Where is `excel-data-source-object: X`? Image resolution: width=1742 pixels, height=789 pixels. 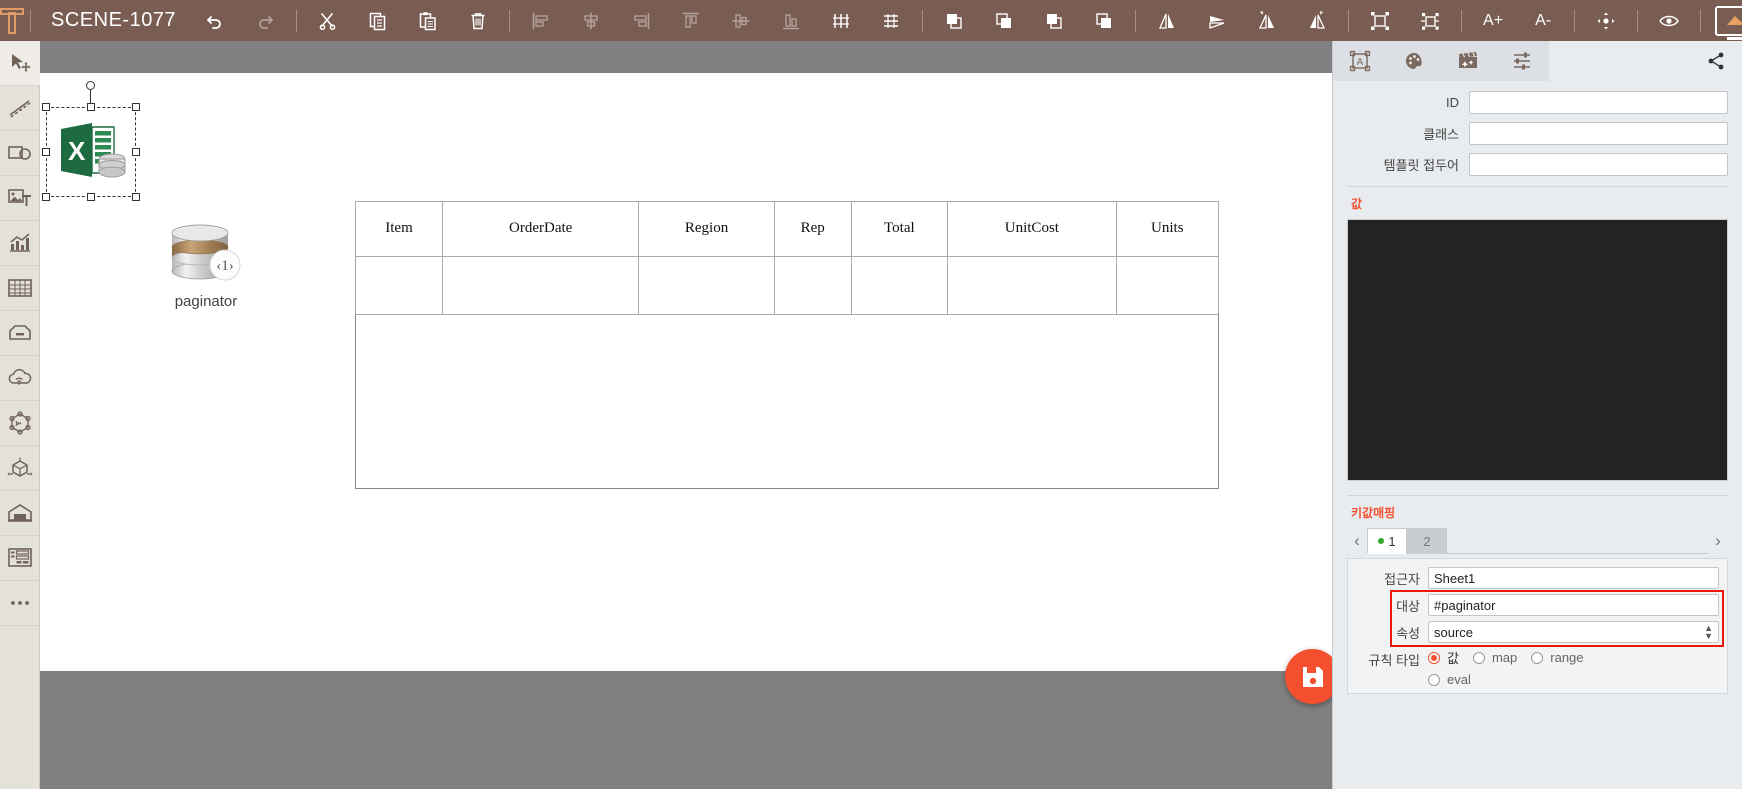
excel-data-source-object: X is located at coordinates (91, 141).